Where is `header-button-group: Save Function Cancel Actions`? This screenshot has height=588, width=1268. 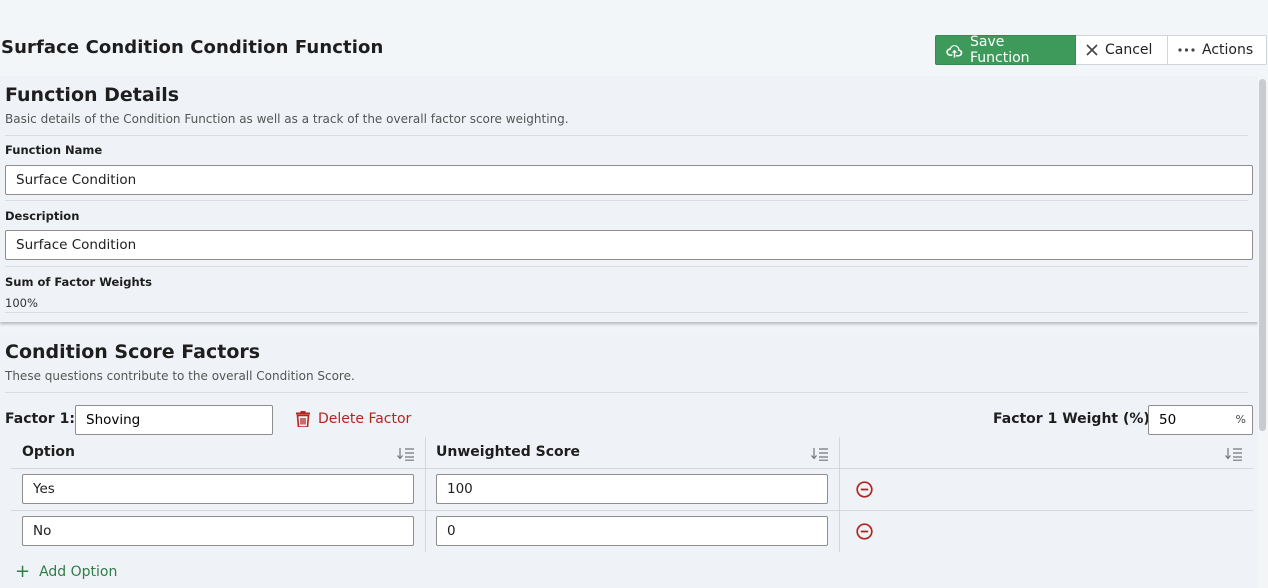 header-button-group: Save Function Cancel Actions is located at coordinates (1101, 50).